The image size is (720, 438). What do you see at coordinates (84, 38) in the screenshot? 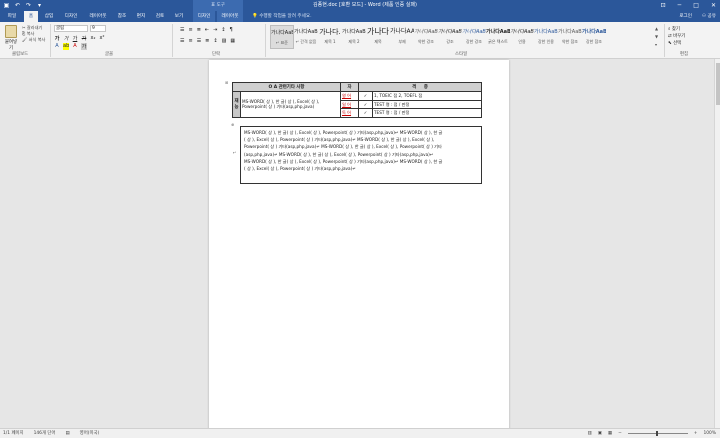
I see `strikethrough-icon: 가` at bounding box center [84, 38].